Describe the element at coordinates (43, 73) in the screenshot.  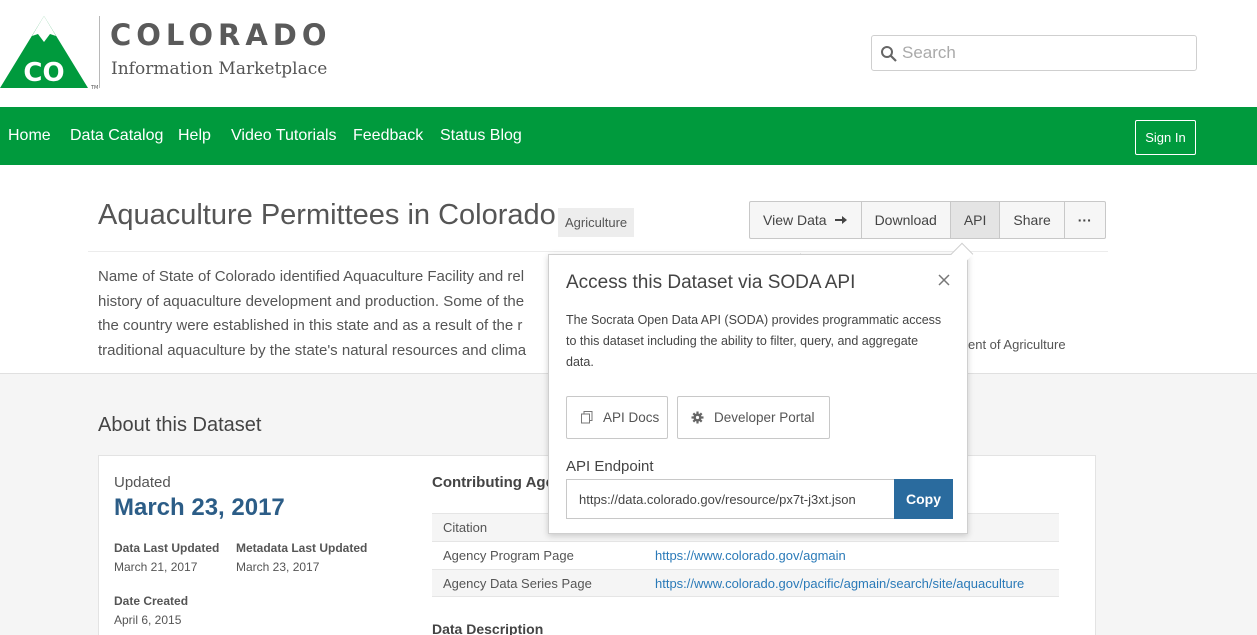
I see `svg-text: CO` at that location.